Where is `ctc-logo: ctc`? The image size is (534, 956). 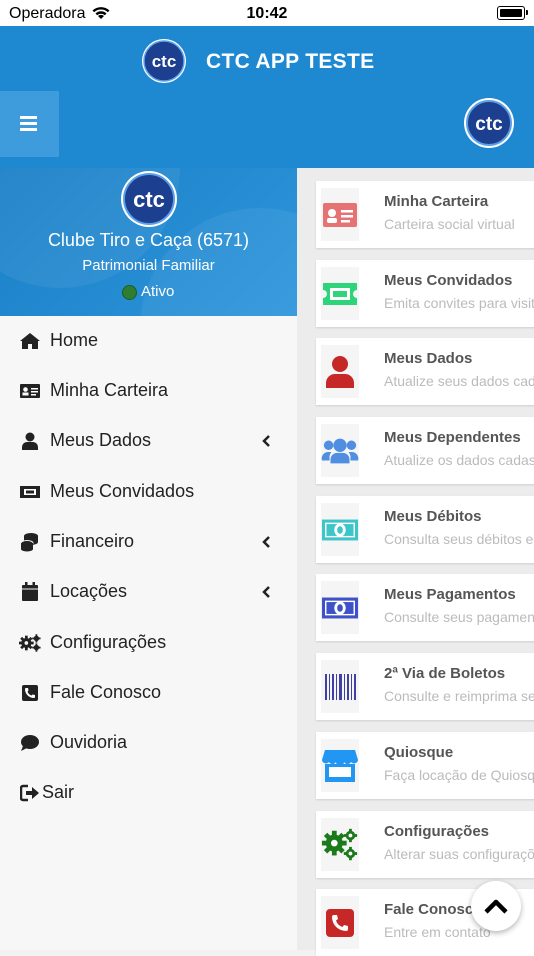 ctc-logo: ctc is located at coordinates (164, 61).